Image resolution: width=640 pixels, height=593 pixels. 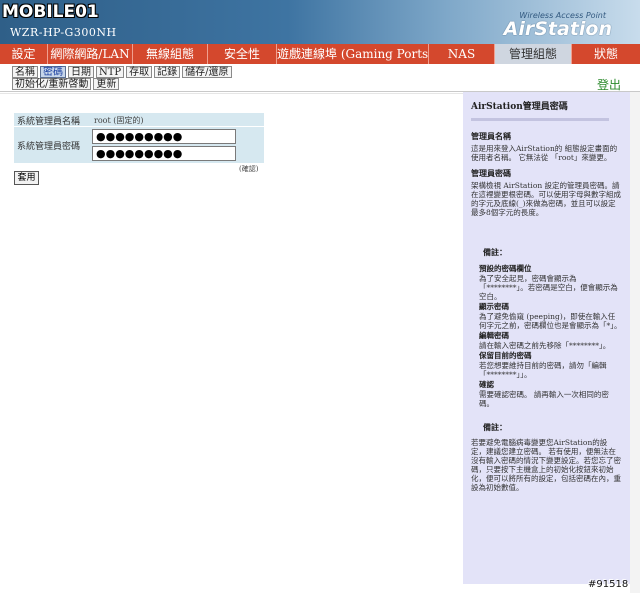 I want to click on subtab-name: 名稱, so click(x=25, y=72).